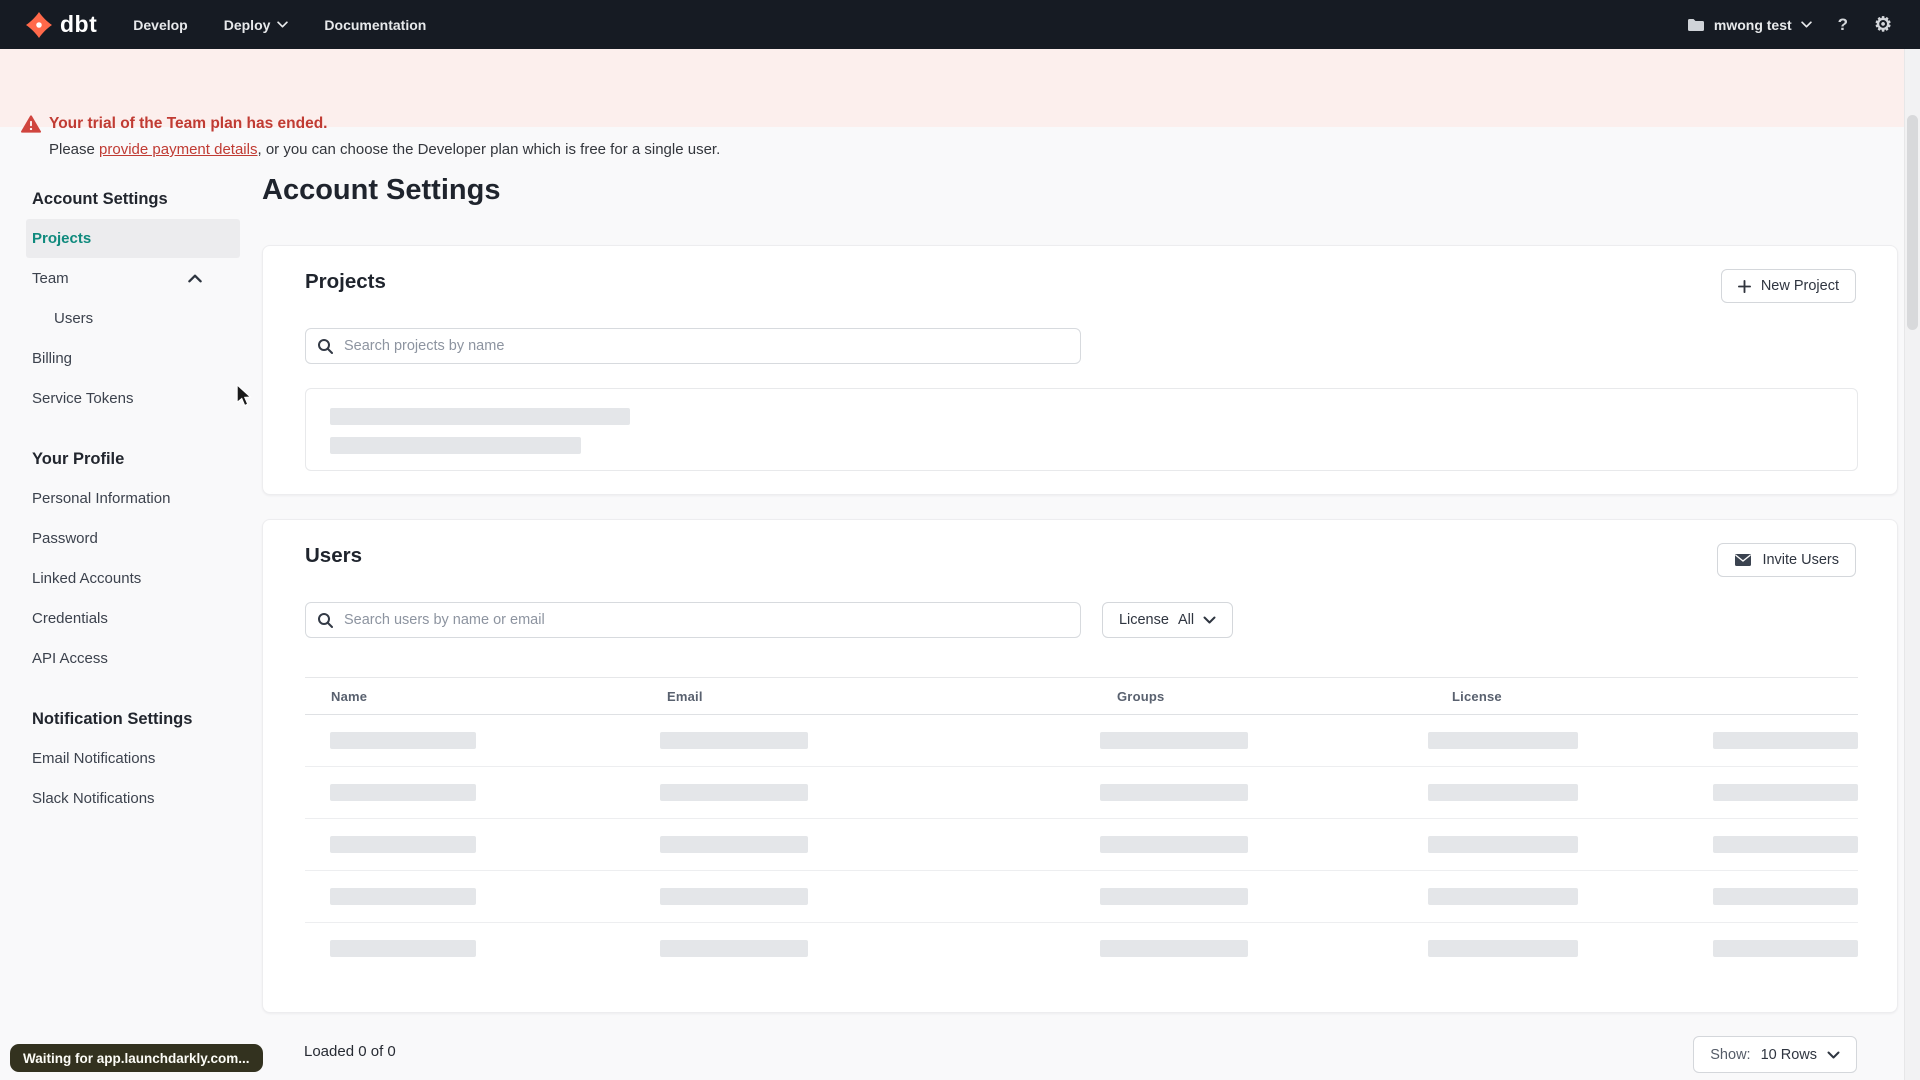  I want to click on account-name: mwong test, so click(1752, 24).